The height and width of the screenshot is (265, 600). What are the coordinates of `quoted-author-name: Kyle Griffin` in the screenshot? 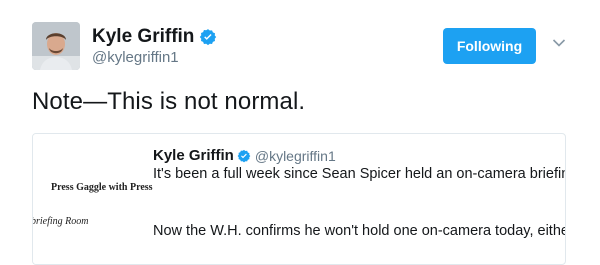 It's located at (193, 155).